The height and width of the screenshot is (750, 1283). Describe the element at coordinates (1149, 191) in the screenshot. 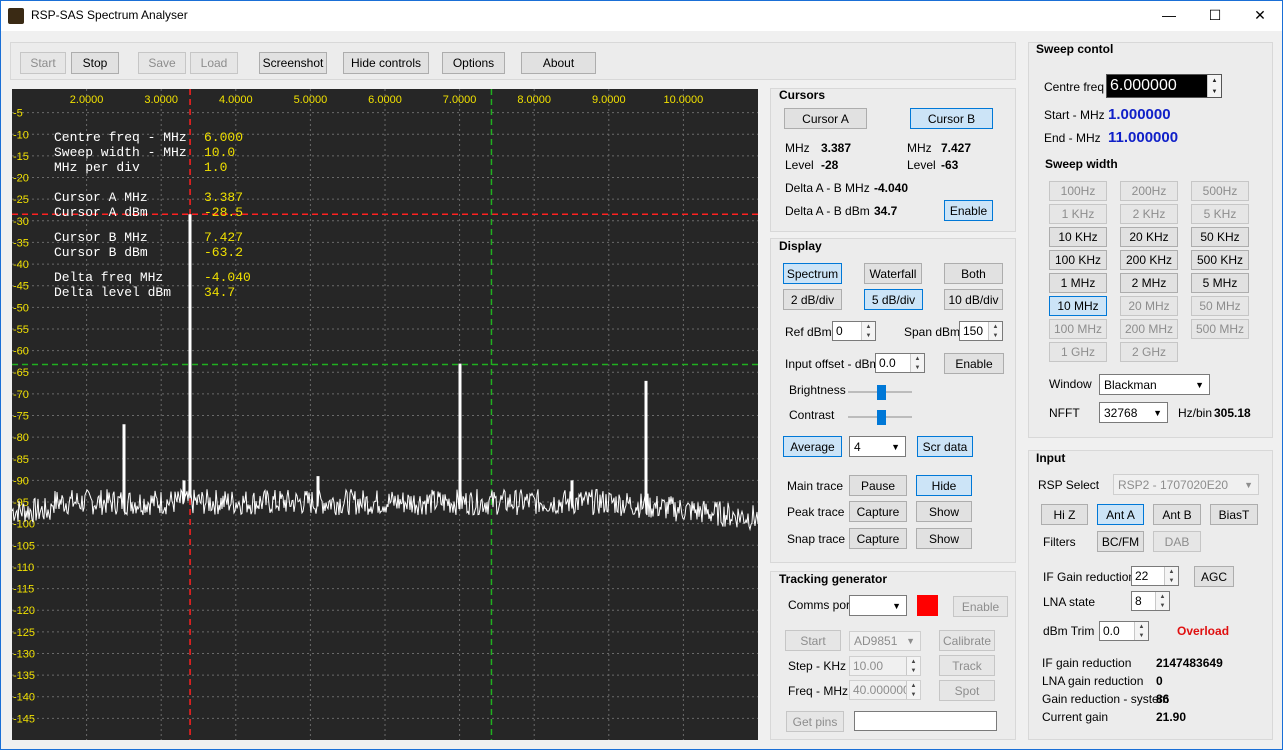

I see `sweep-width-200hz-button: 200Hz` at that location.